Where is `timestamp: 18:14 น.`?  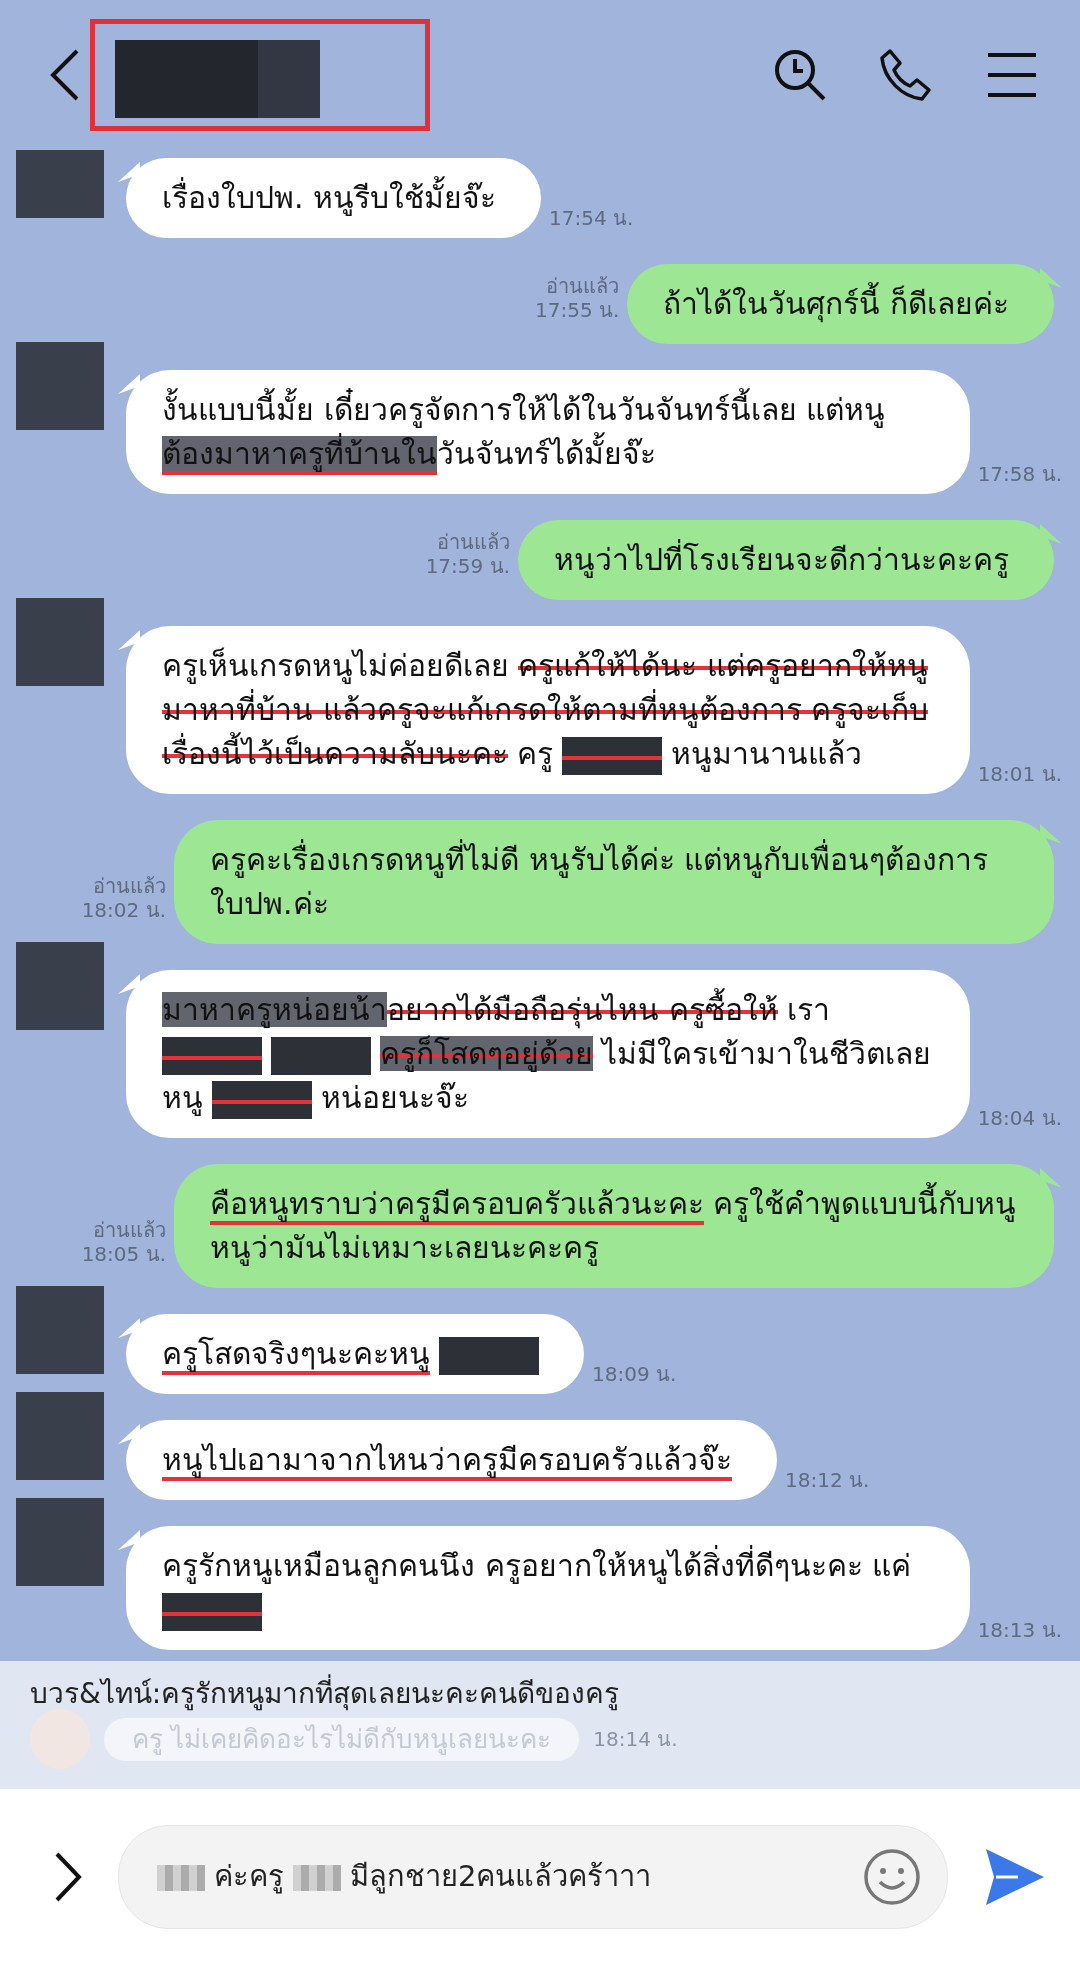 timestamp: 18:14 น. is located at coordinates (635, 1739).